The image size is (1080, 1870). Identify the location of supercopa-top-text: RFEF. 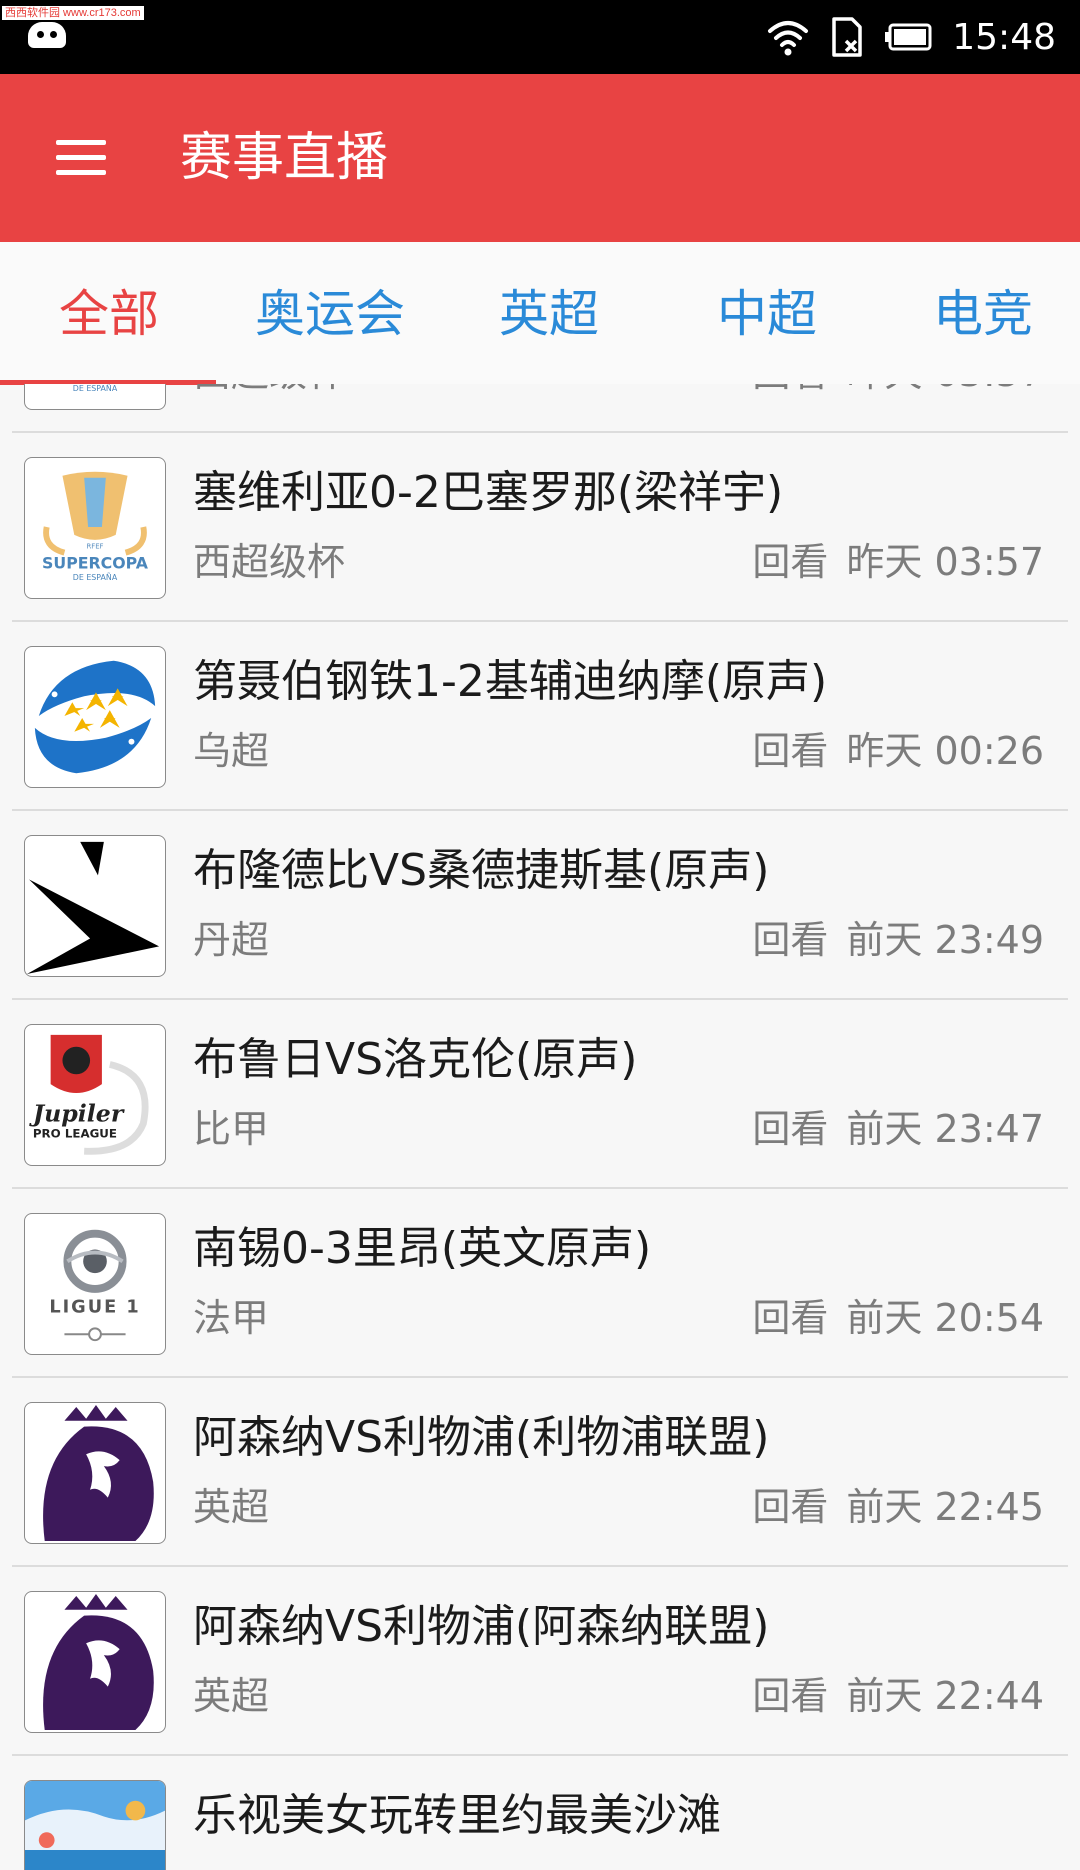
(94, 547).